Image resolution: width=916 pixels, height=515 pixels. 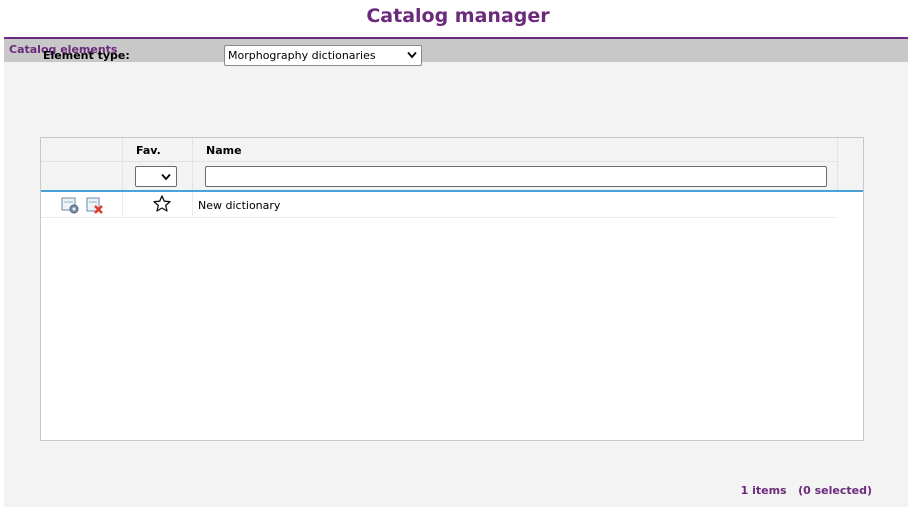 I want to click on column-header-fav: Fav., so click(x=148, y=150).